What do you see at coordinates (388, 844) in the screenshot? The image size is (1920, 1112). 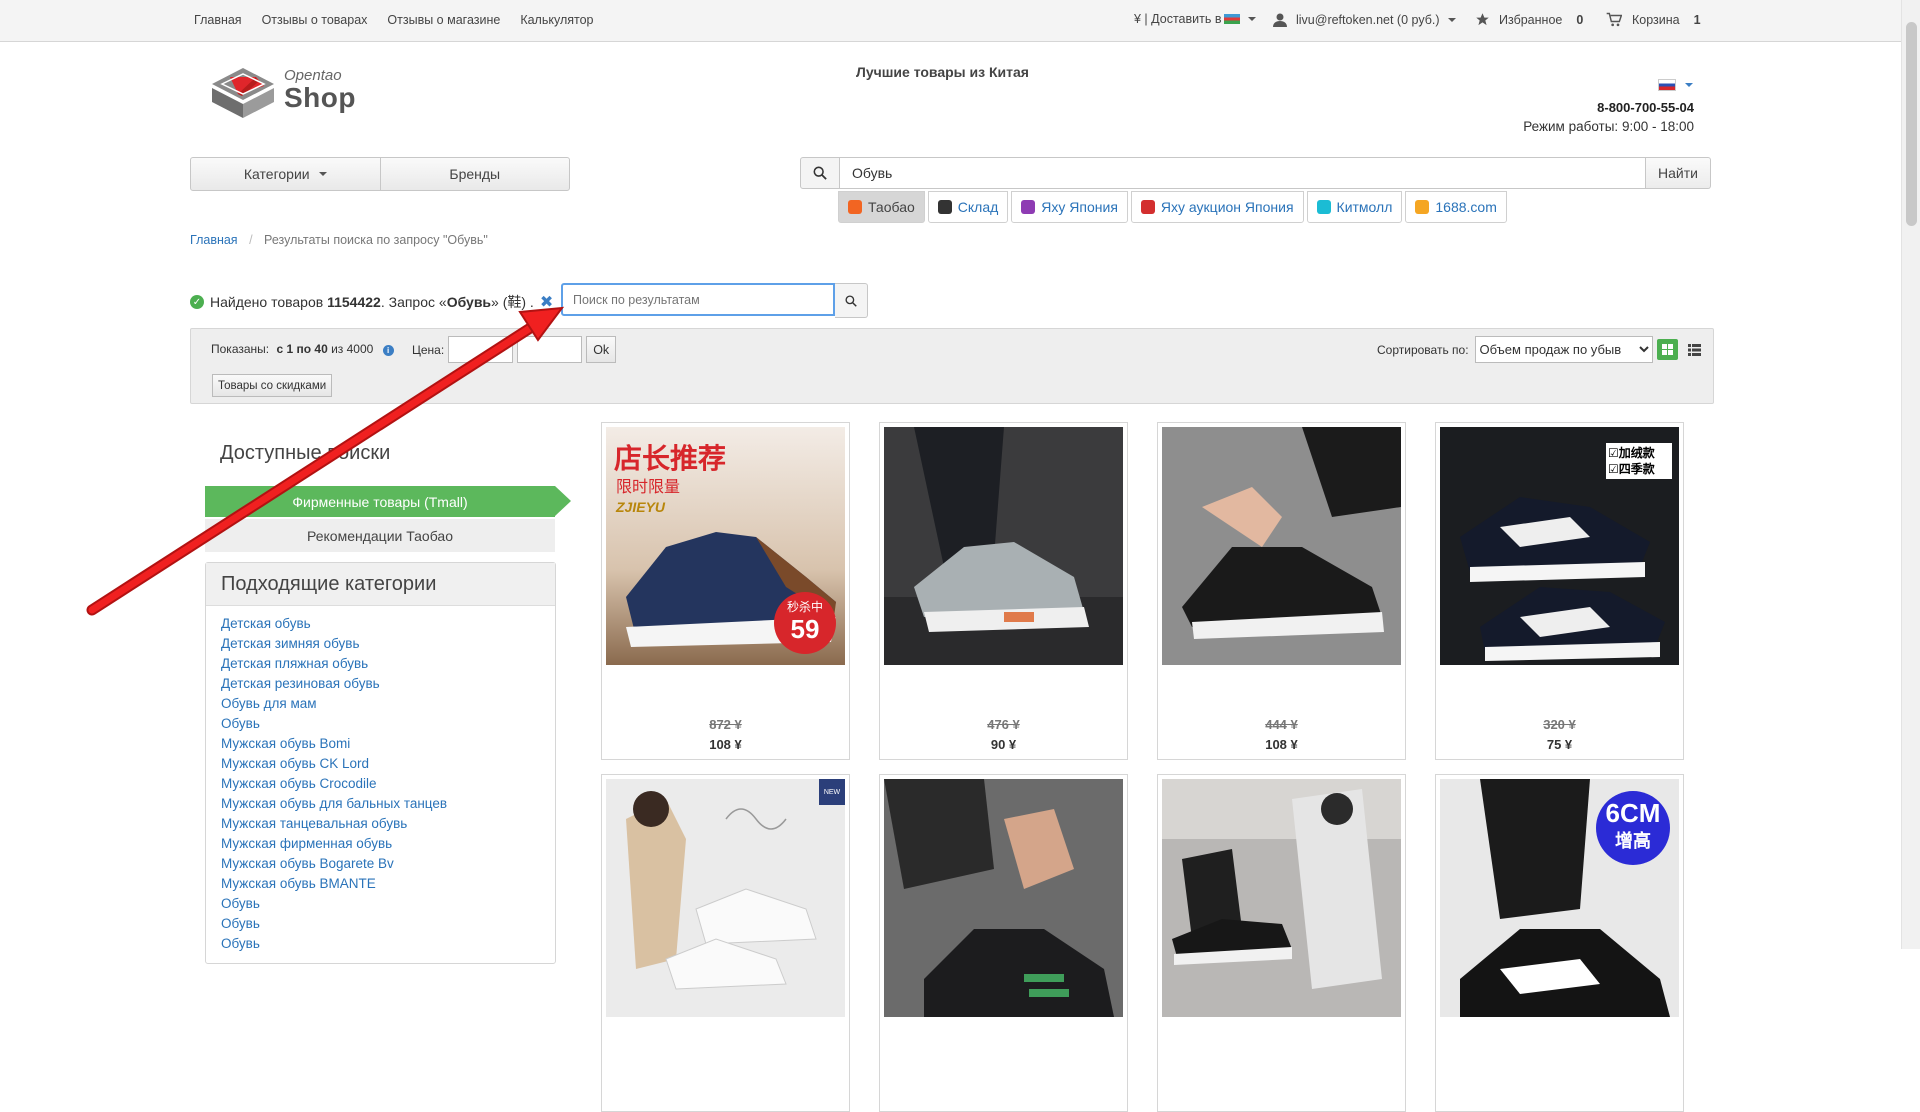 I see `category-link: Мужская фирменная обувь` at bounding box center [388, 844].